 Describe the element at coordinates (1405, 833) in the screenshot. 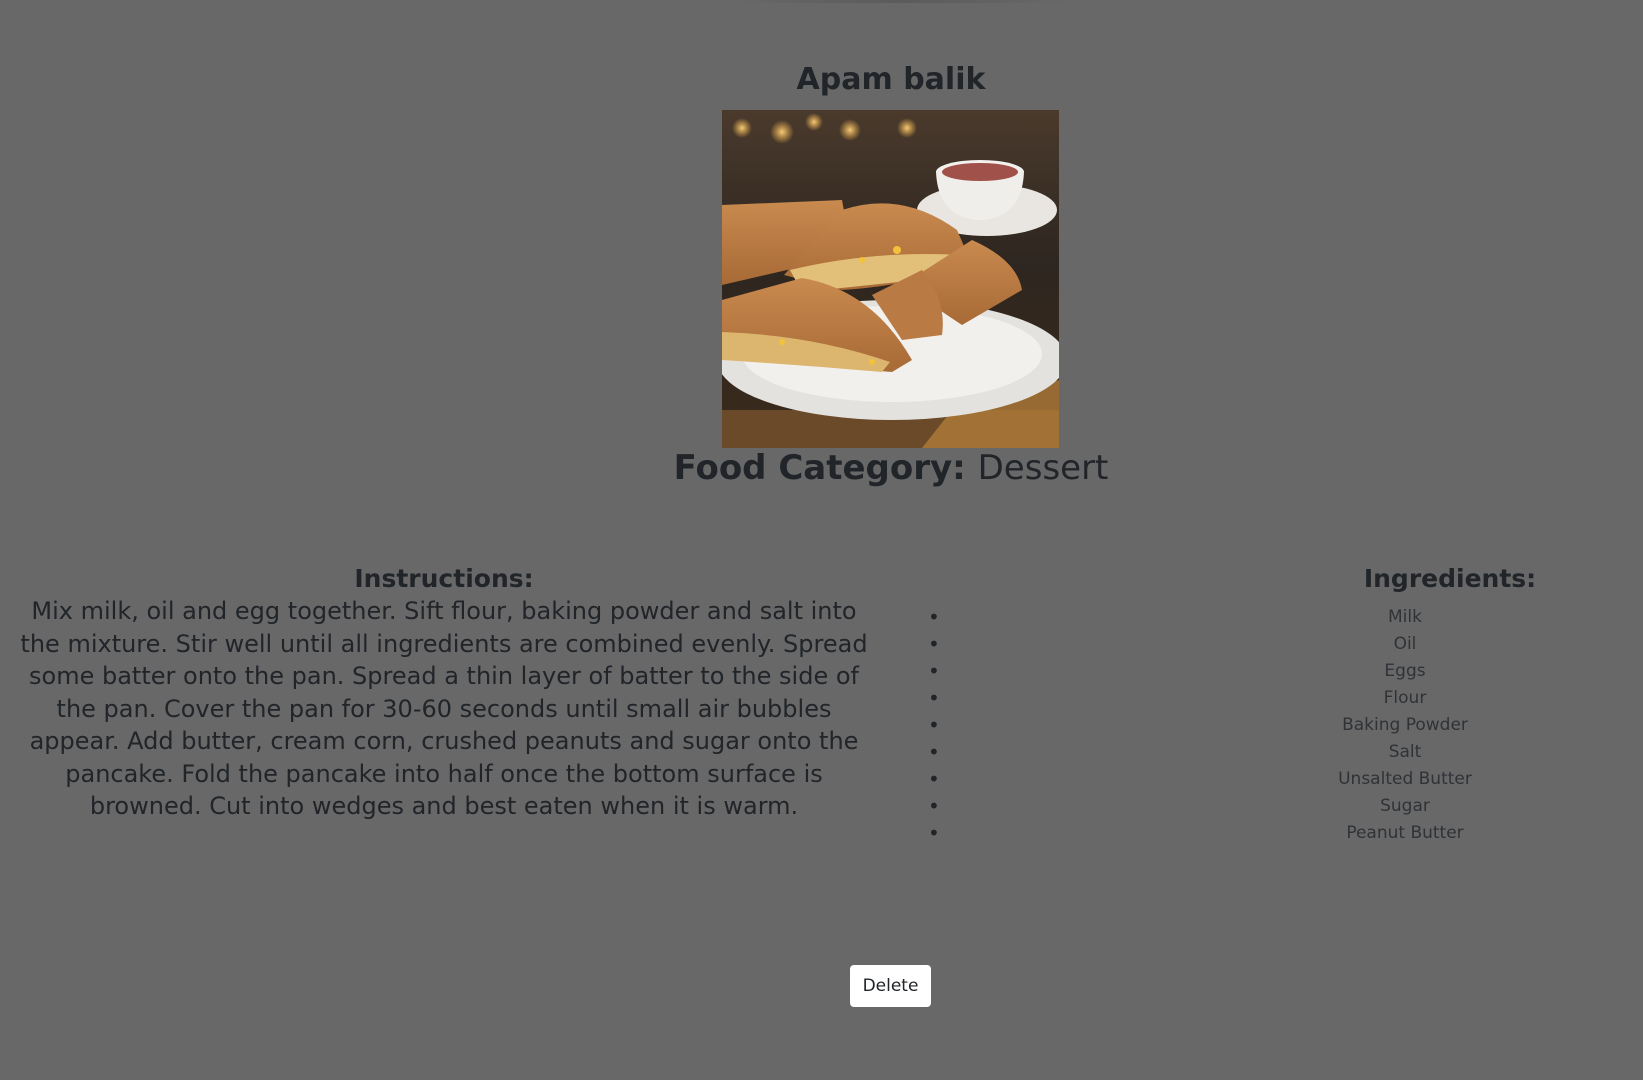

I see `ingredient-name: Peanut Butter` at that location.